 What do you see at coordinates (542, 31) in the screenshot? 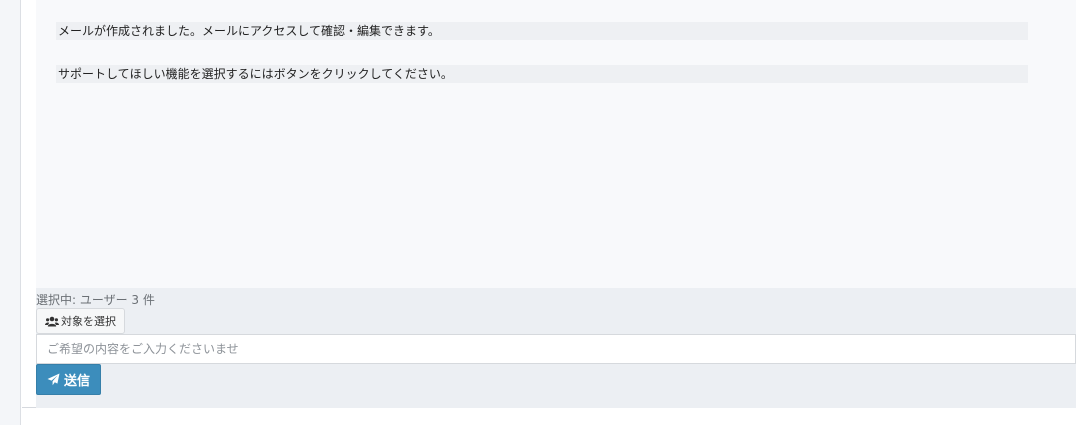
I see `message-item: メールが作成されました。メールにアクセスして確認・編集できます。` at bounding box center [542, 31].